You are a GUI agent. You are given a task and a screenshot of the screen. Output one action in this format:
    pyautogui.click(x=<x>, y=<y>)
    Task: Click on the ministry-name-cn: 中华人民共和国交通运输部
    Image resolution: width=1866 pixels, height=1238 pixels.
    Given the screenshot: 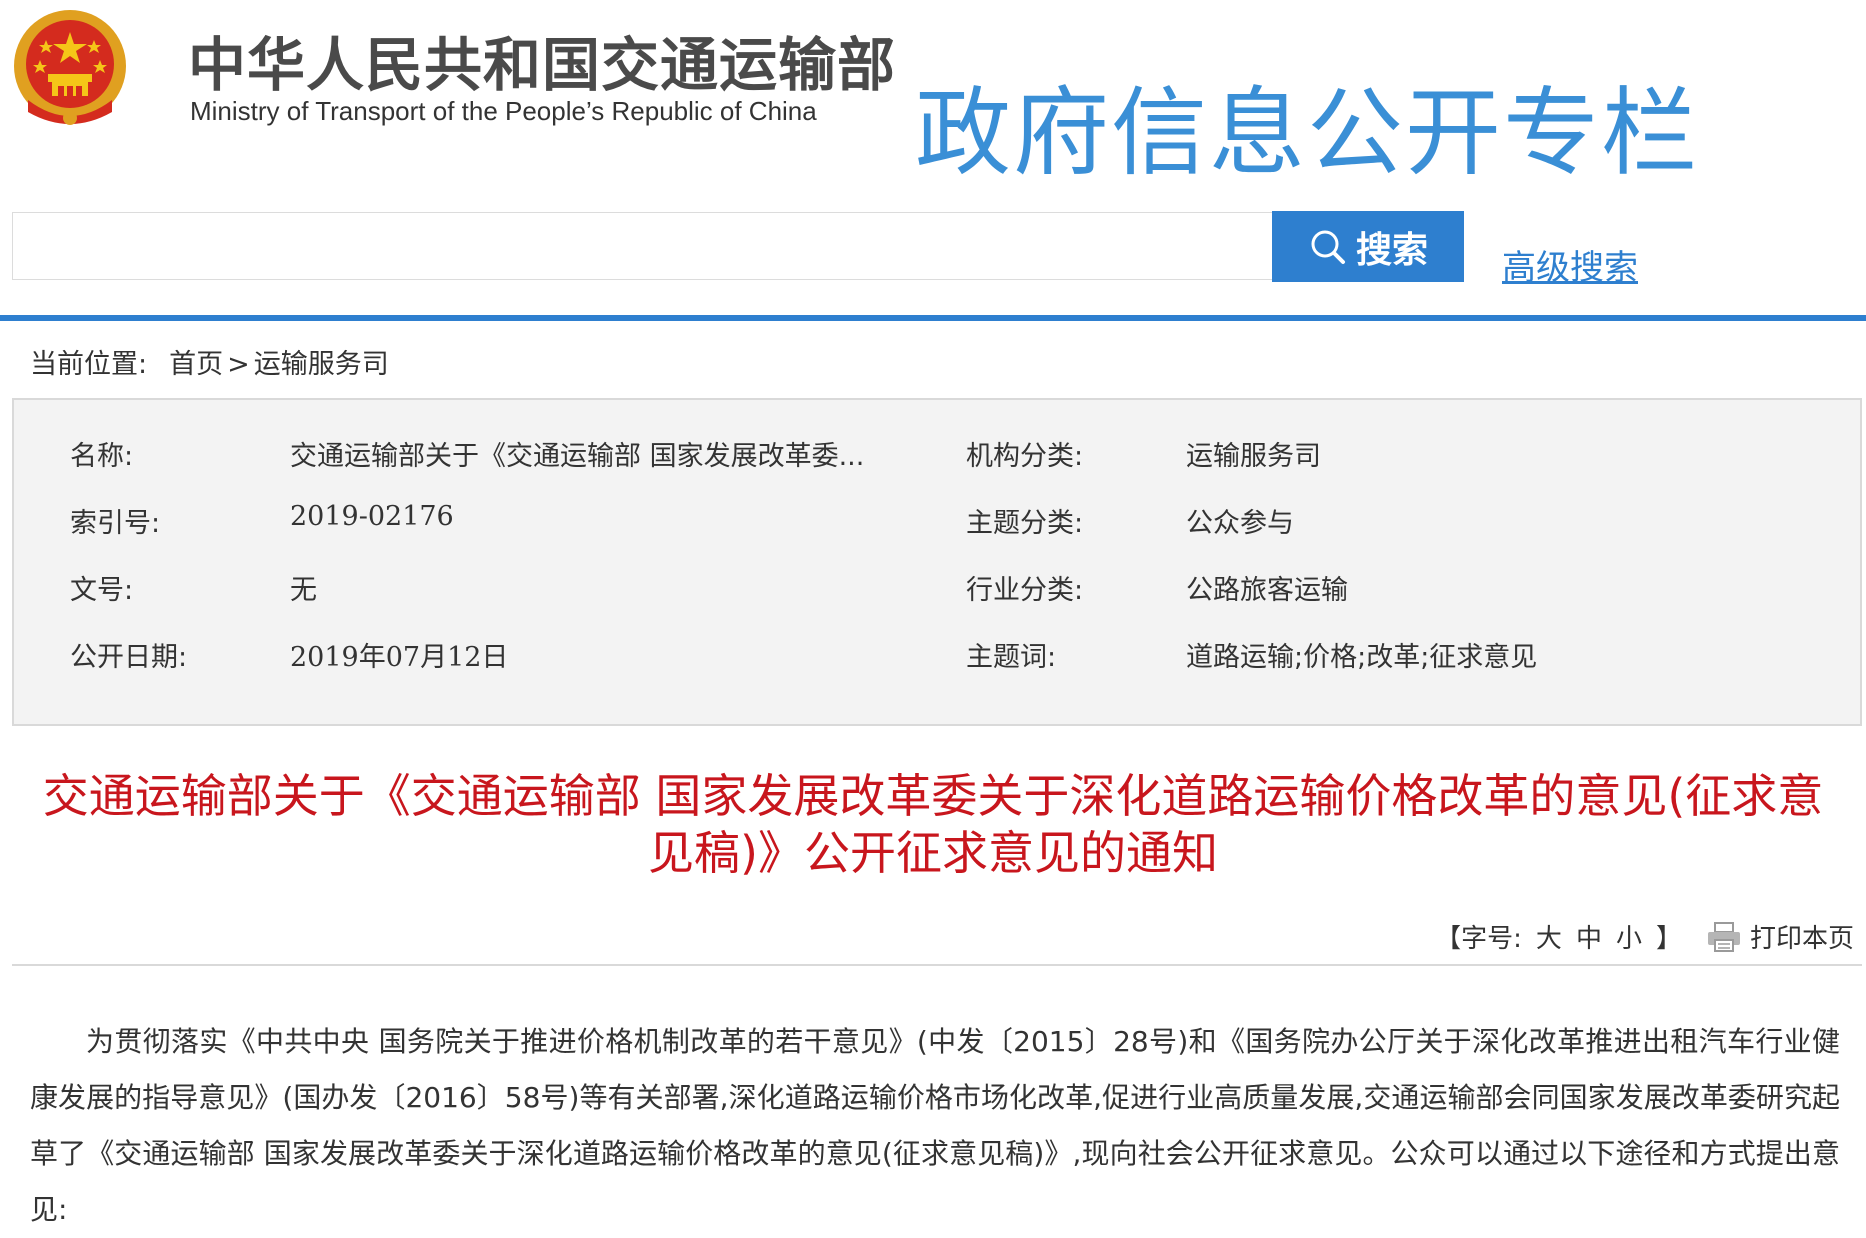 What is the action you would take?
    pyautogui.click(x=542, y=65)
    